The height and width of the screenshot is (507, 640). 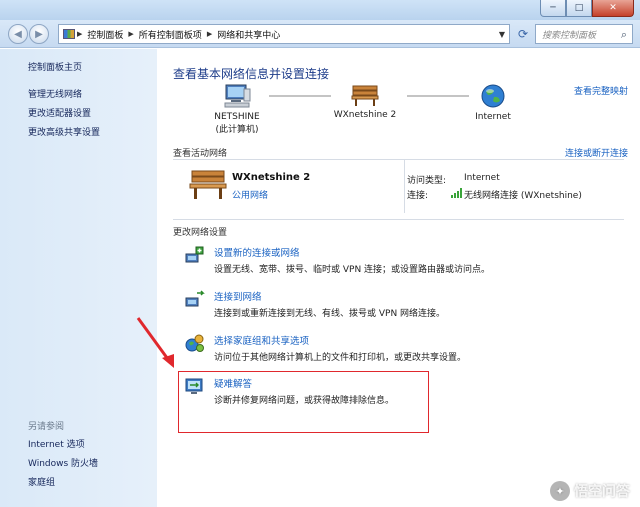 I want to click on network-connect-icon, so click(x=195, y=298).